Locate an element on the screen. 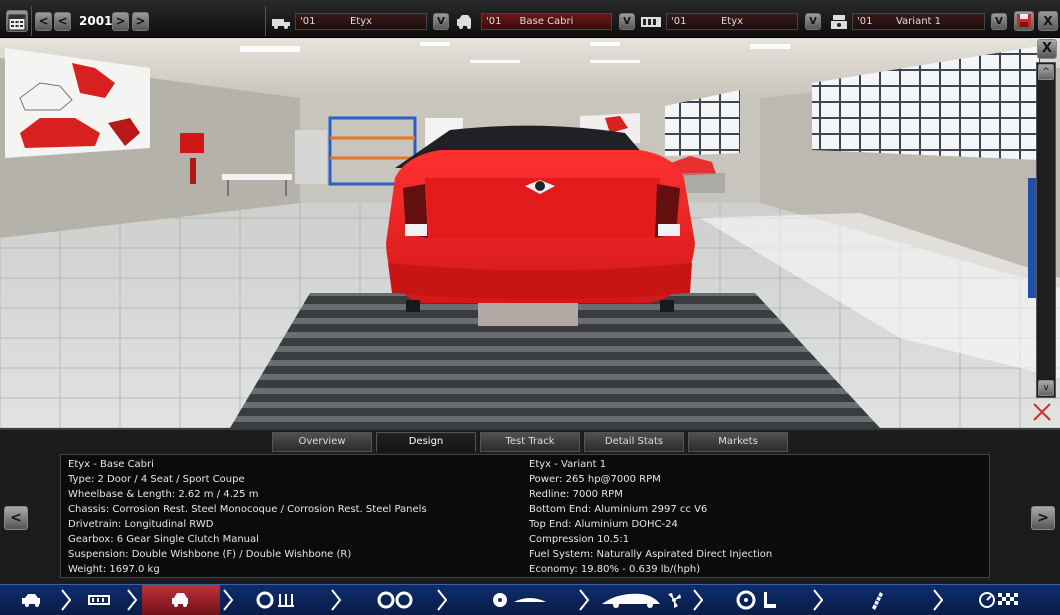 The height and width of the screenshot is (615, 1060). viewport-scrollbar: ^ v is located at coordinates (1046, 230).